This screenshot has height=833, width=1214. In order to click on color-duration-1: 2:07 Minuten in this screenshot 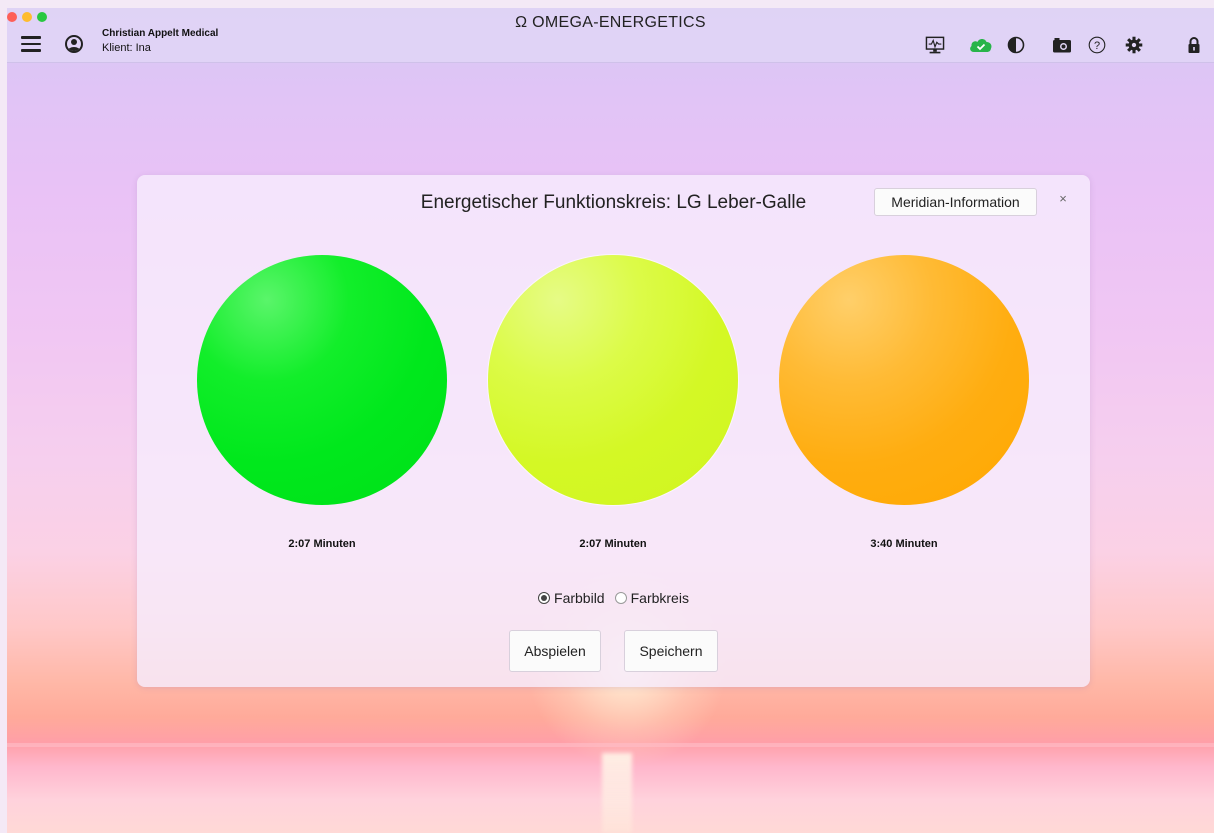, I will do `click(322, 544)`.